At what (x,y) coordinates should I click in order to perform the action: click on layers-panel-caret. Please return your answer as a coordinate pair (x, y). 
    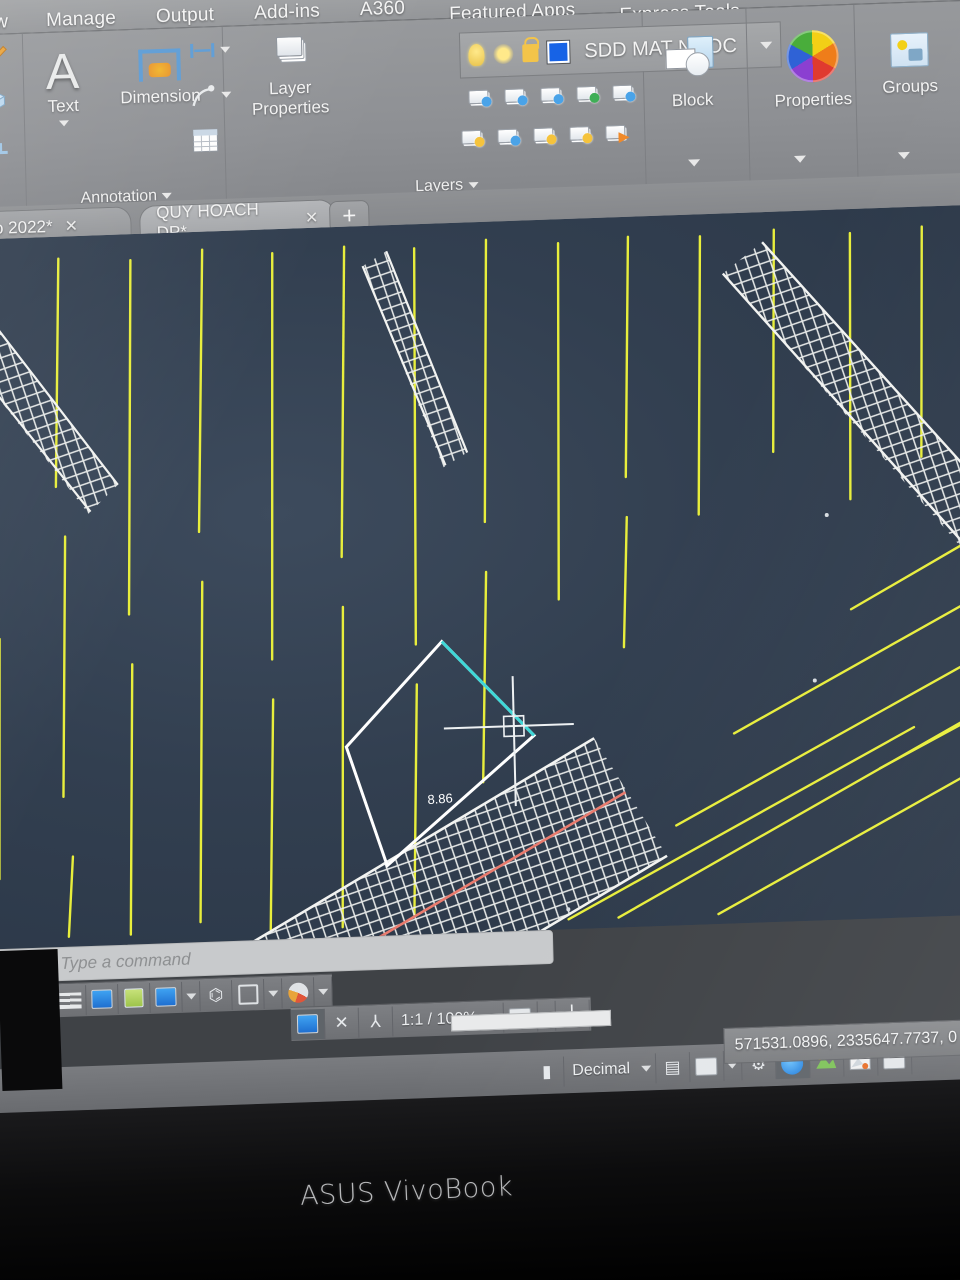
    Looking at the image, I should click on (473, 185).